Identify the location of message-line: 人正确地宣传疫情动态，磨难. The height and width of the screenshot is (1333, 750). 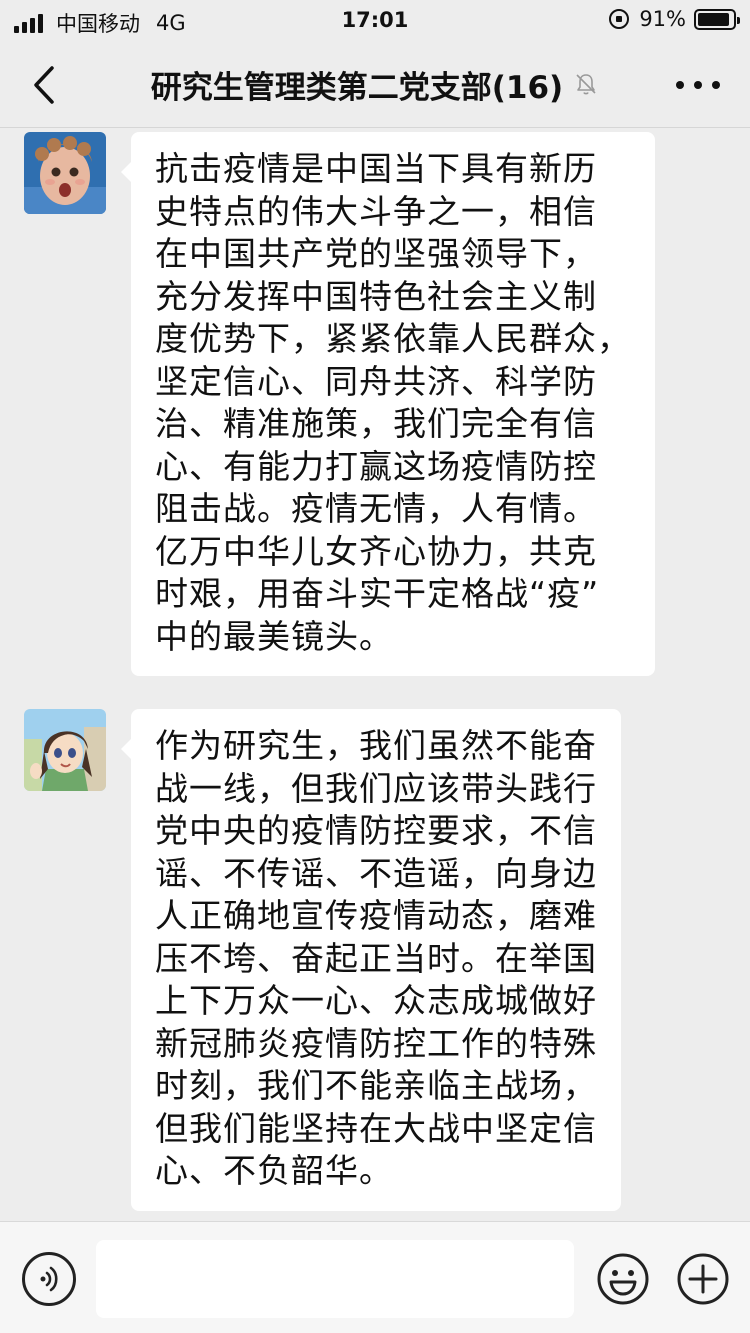
(376, 915).